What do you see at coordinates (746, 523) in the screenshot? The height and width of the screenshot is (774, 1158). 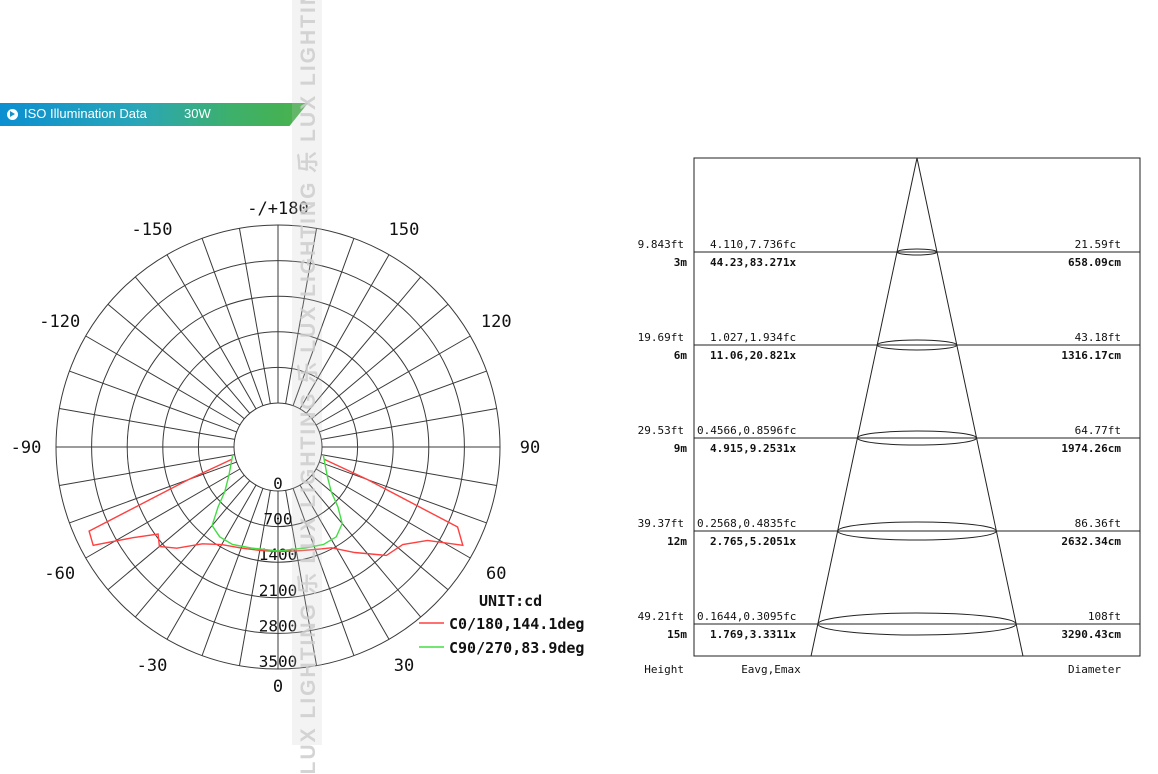 I see `row-e-fc: 0.2568,0.4835fc` at bounding box center [746, 523].